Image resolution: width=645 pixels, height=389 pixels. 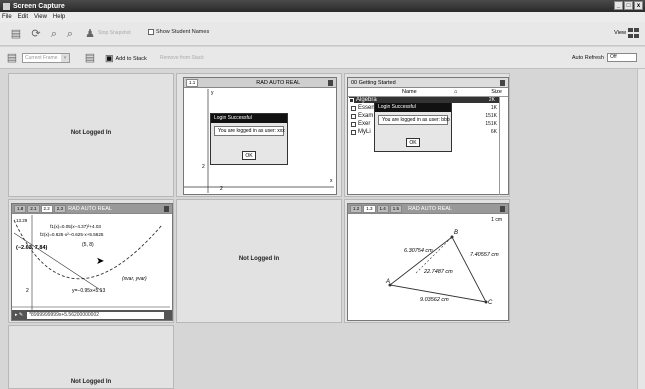 I want to click on stop-snapshot-label: Stop Snapshot, so click(x=114, y=33).